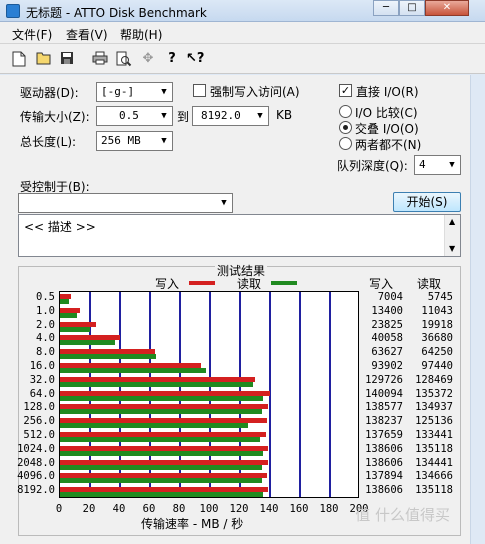  What do you see at coordinates (345, 127) in the screenshot?
I see `overlapped-io-radio` at bounding box center [345, 127].